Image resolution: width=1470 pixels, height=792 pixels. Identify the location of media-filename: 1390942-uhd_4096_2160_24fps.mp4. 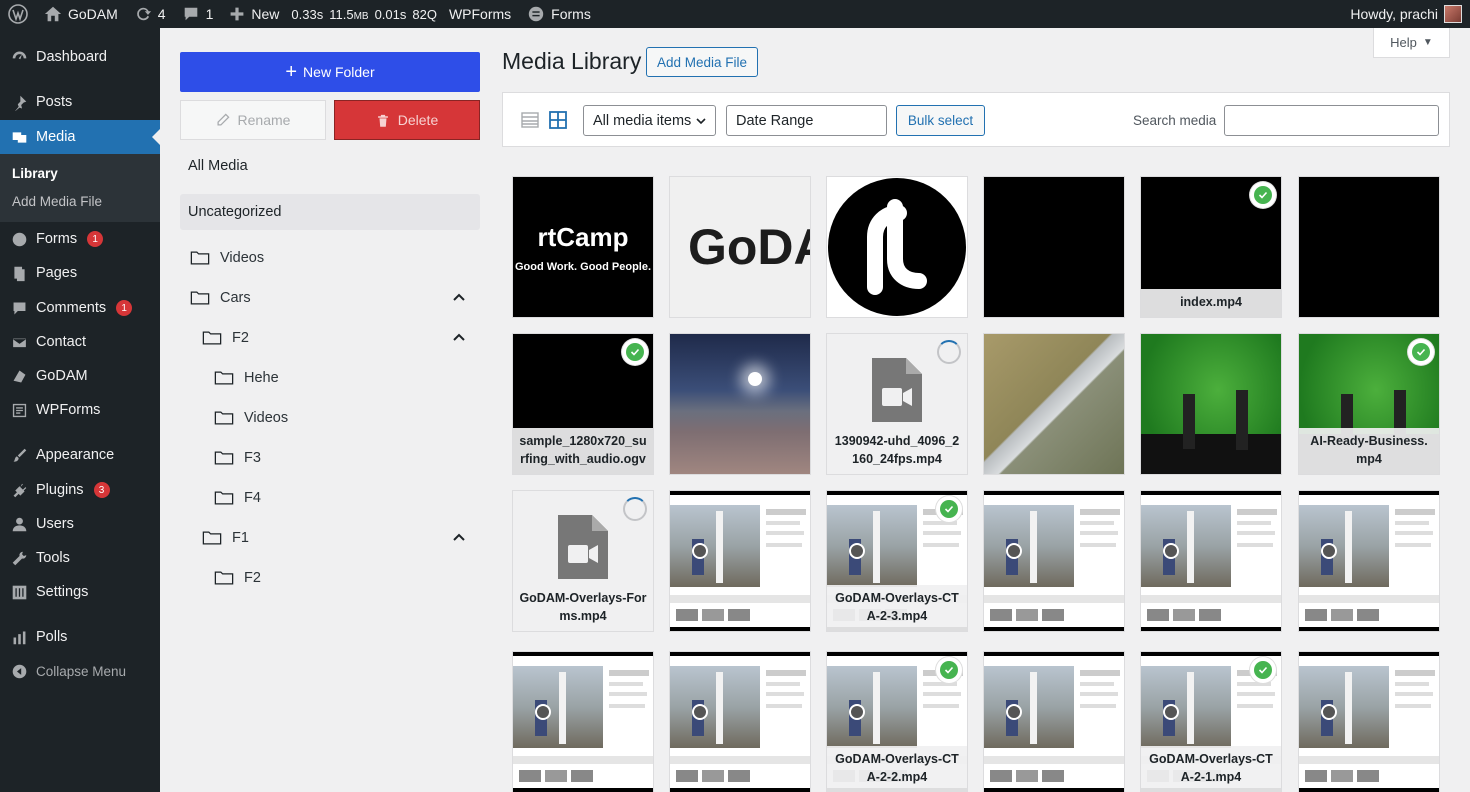
(897, 451).